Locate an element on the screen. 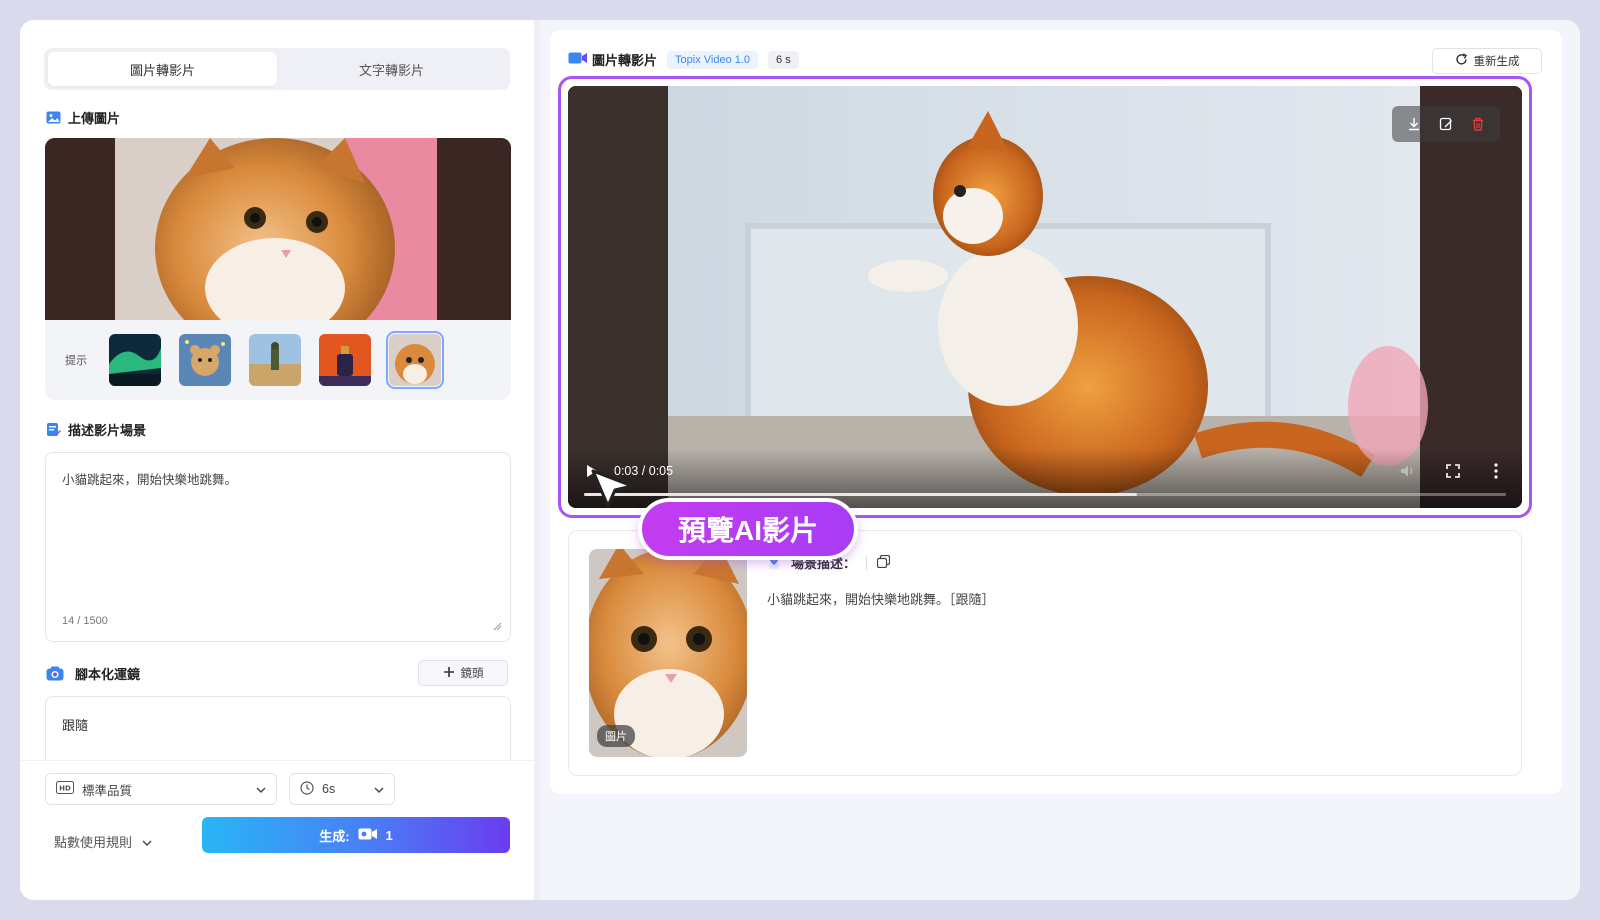  camera-section-title: 腳本化運鏡 is located at coordinates (93, 673).